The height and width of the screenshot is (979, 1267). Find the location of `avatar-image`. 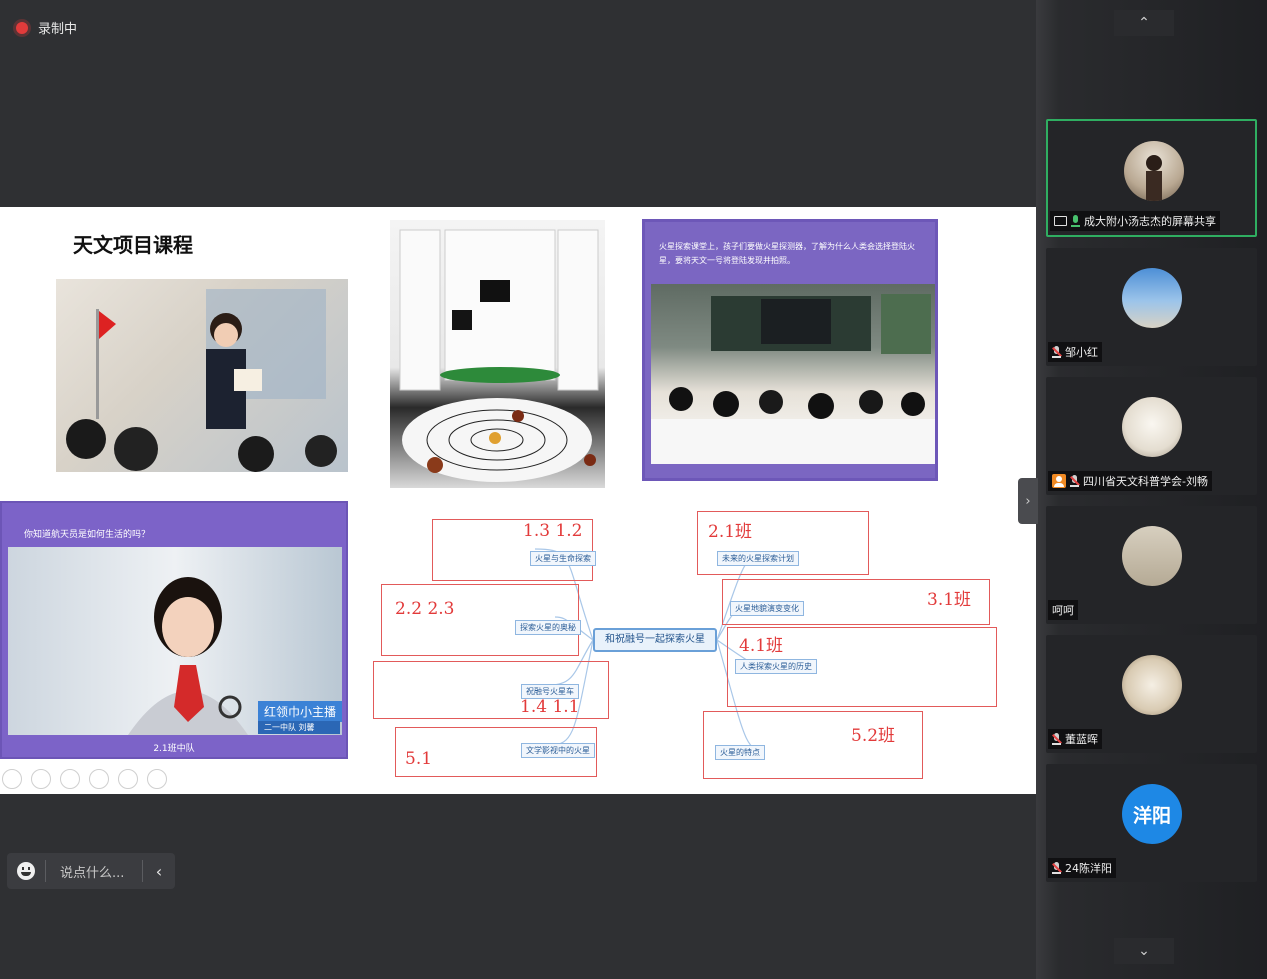

avatar-image is located at coordinates (1154, 178).